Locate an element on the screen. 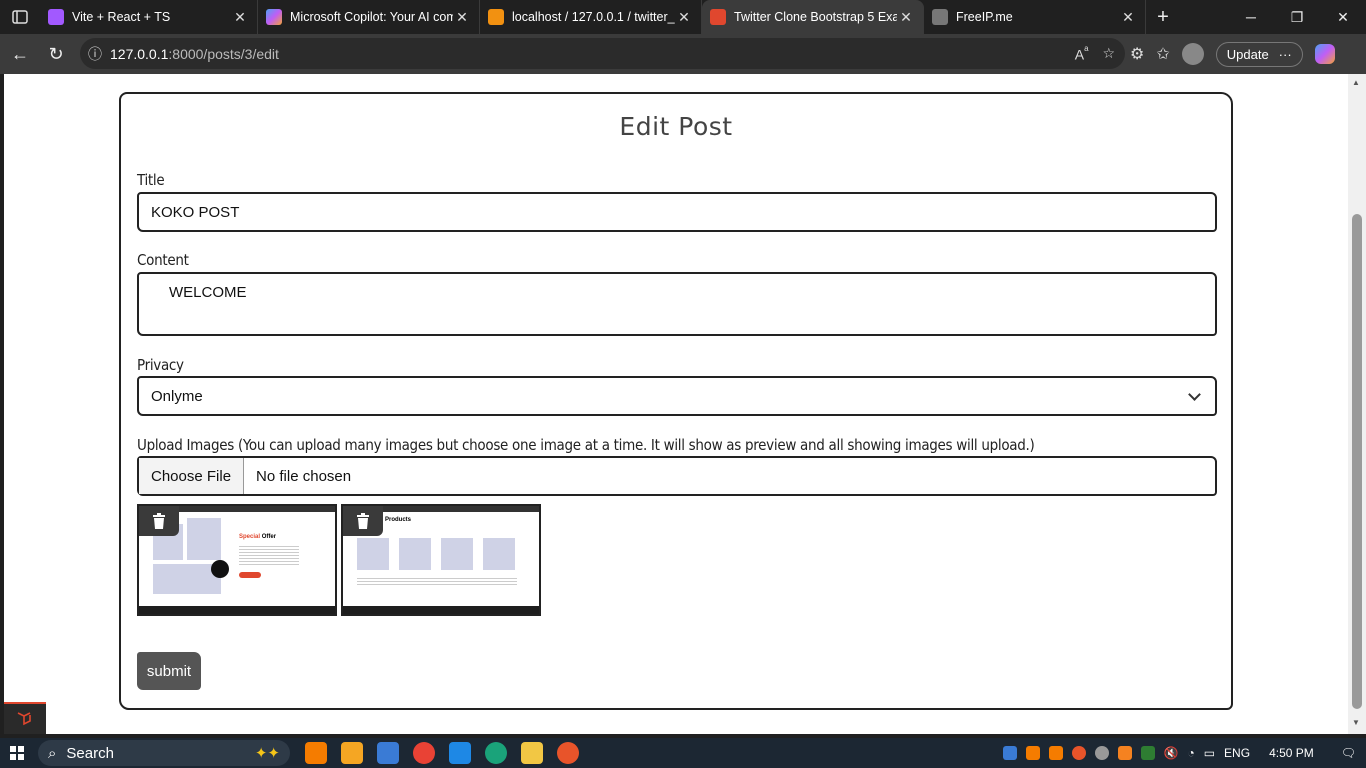 This screenshot has height=768, width=1366. clock: 4:50 PM is located at coordinates (1291, 753).